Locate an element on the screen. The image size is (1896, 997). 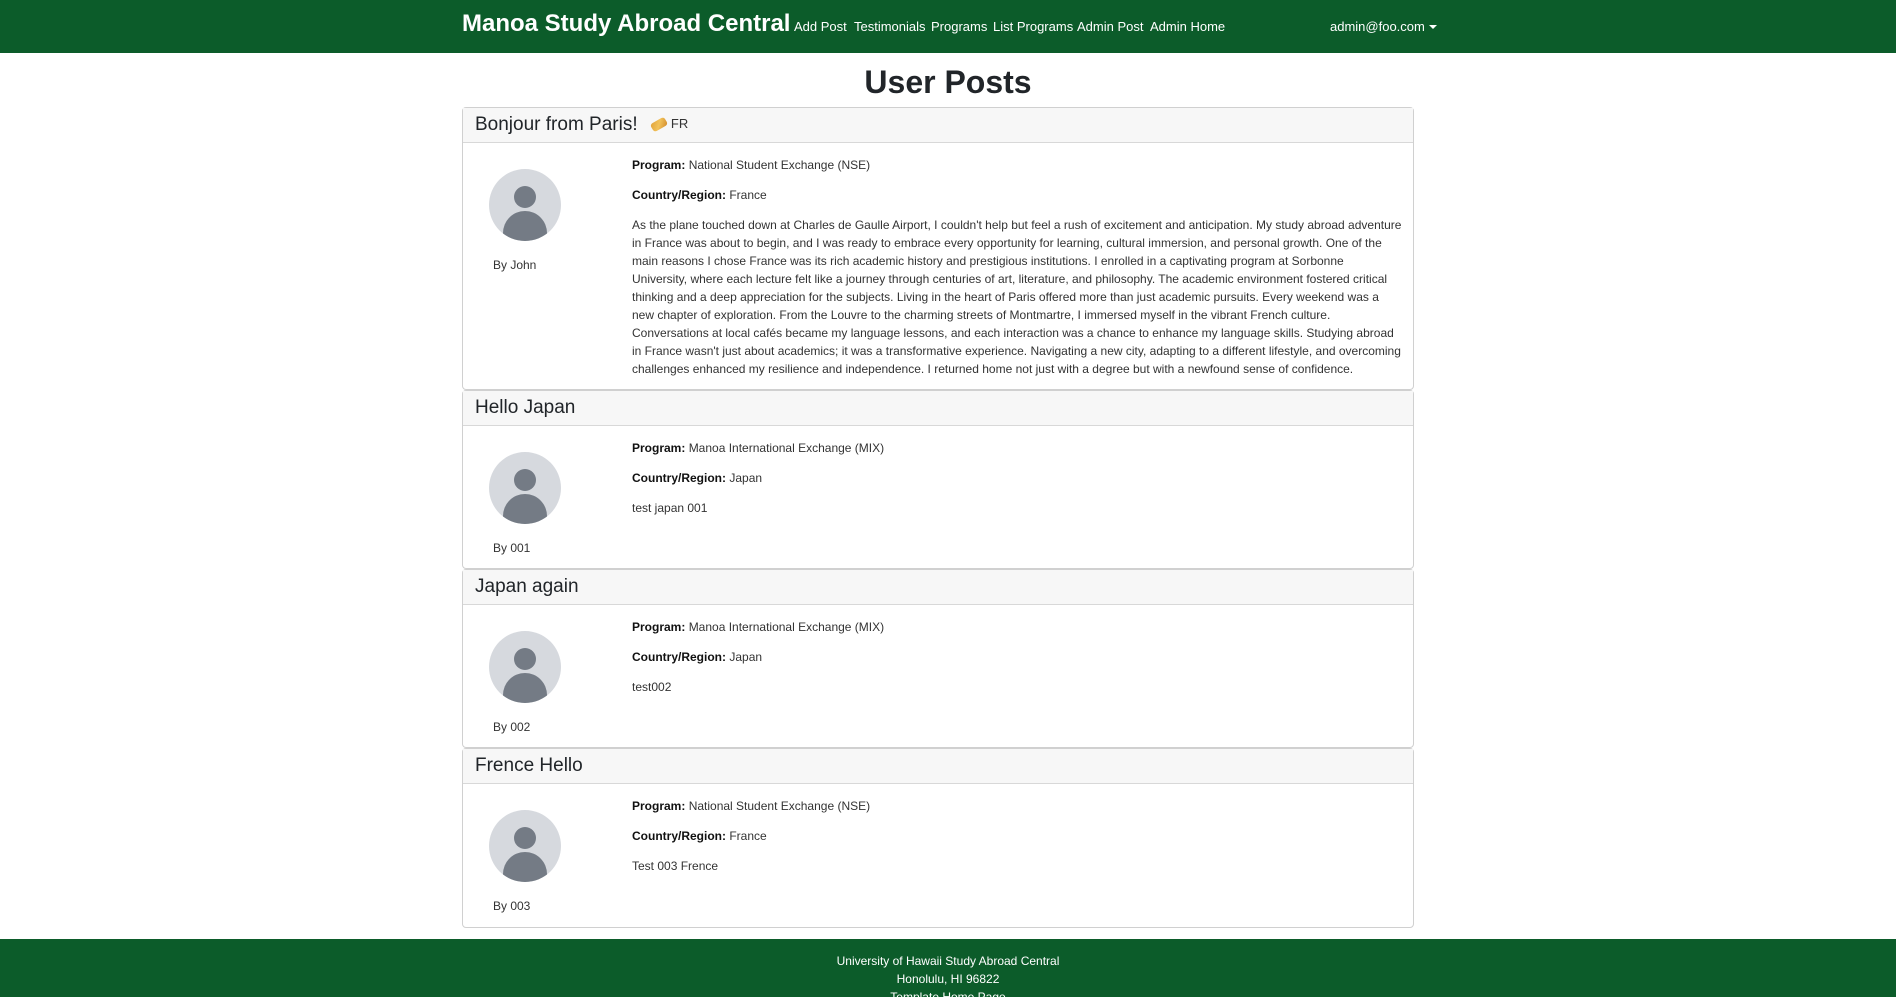
footer-template-link: Template Home Page is located at coordinates (948, 992).